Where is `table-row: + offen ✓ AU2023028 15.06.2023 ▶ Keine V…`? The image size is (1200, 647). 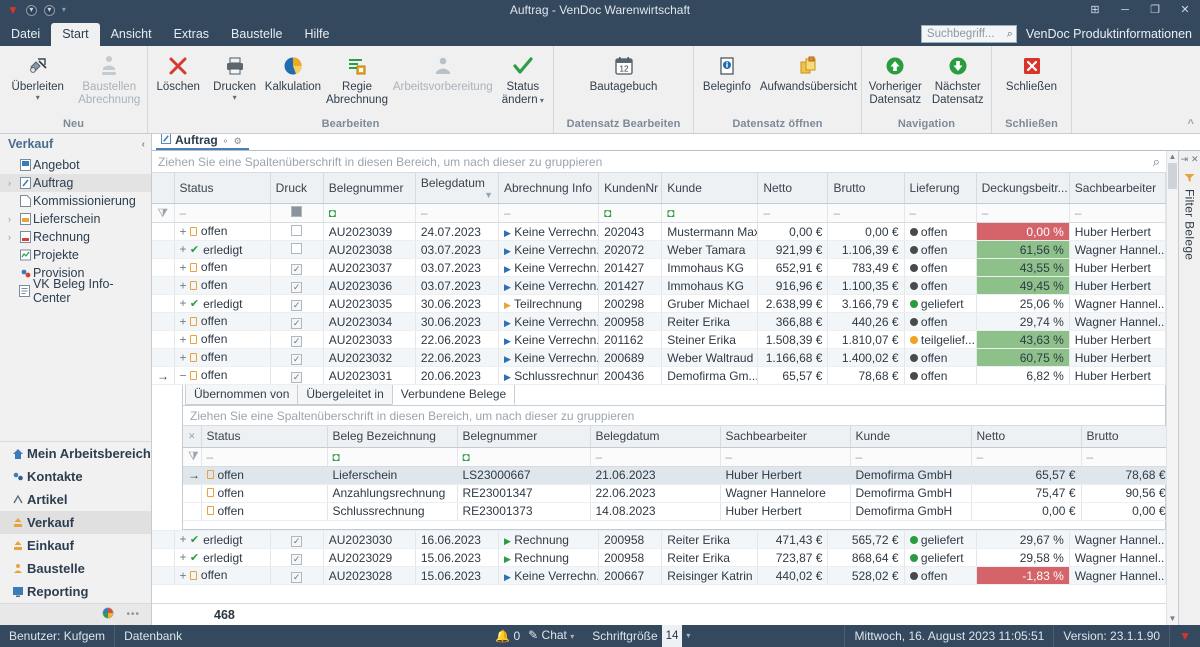
table-row: + offen ✓ AU2023028 15.06.2023 ▶ Keine V… is located at coordinates (659, 575).